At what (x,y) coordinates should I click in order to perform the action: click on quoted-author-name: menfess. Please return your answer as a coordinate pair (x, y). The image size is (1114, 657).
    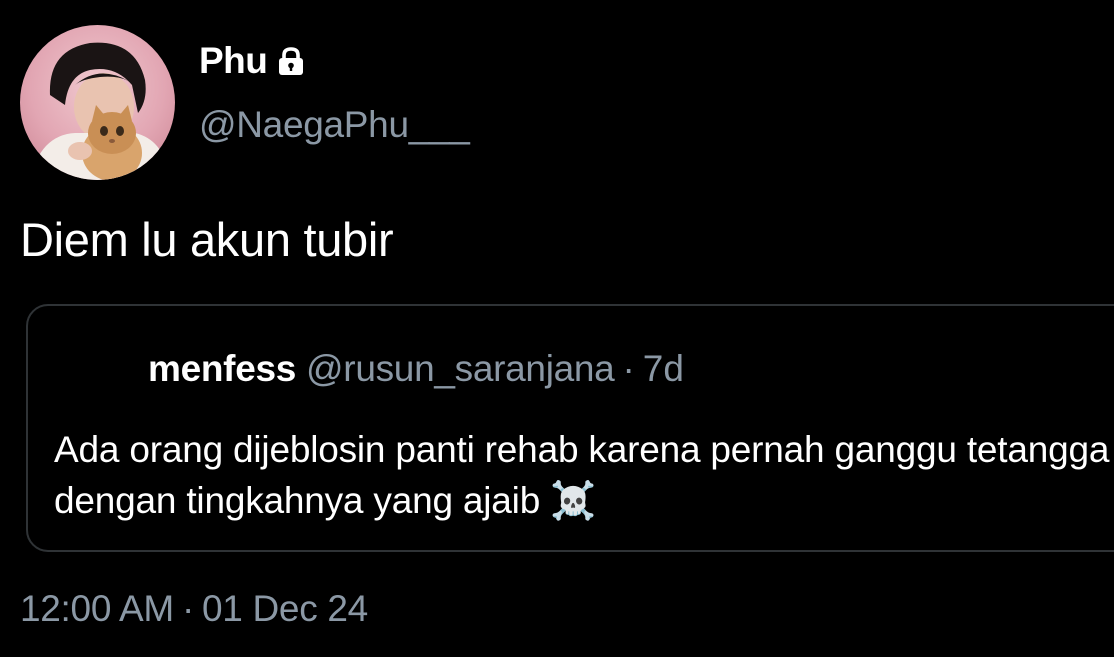
    Looking at the image, I should click on (222, 369).